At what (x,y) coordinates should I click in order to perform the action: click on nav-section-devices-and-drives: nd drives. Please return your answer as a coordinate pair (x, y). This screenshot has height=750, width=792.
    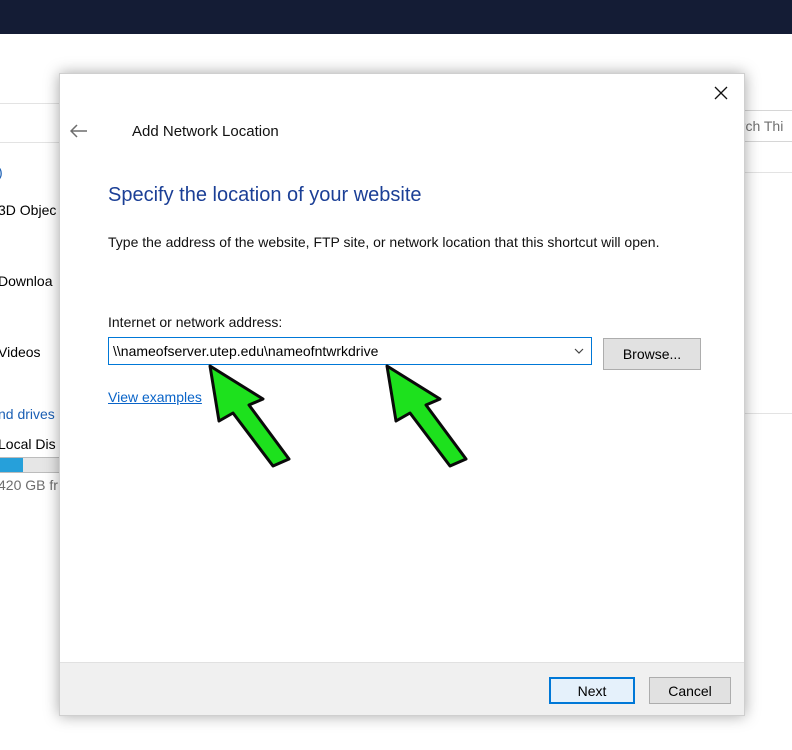
    Looking at the image, I should click on (27, 414).